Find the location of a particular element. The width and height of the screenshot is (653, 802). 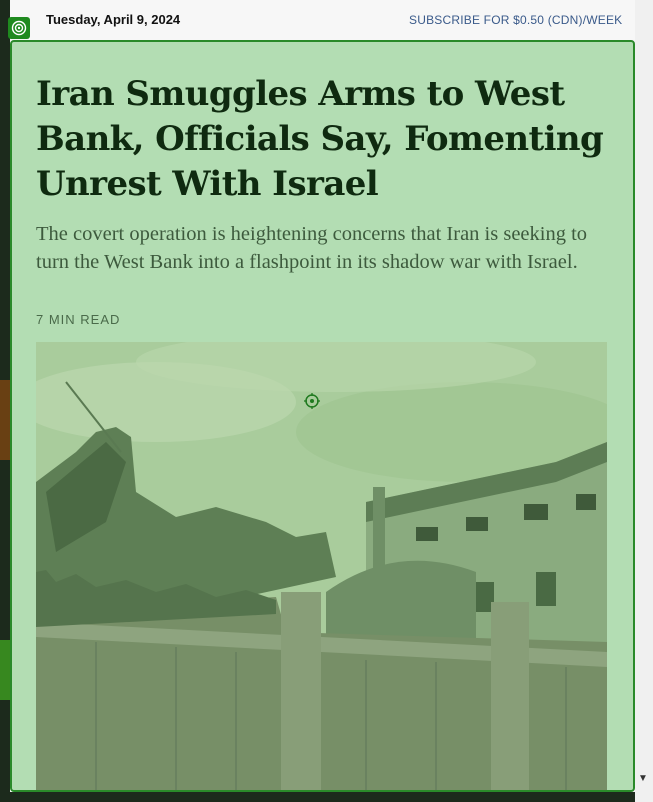

read-time: 7 MIN READ is located at coordinates (78, 319).